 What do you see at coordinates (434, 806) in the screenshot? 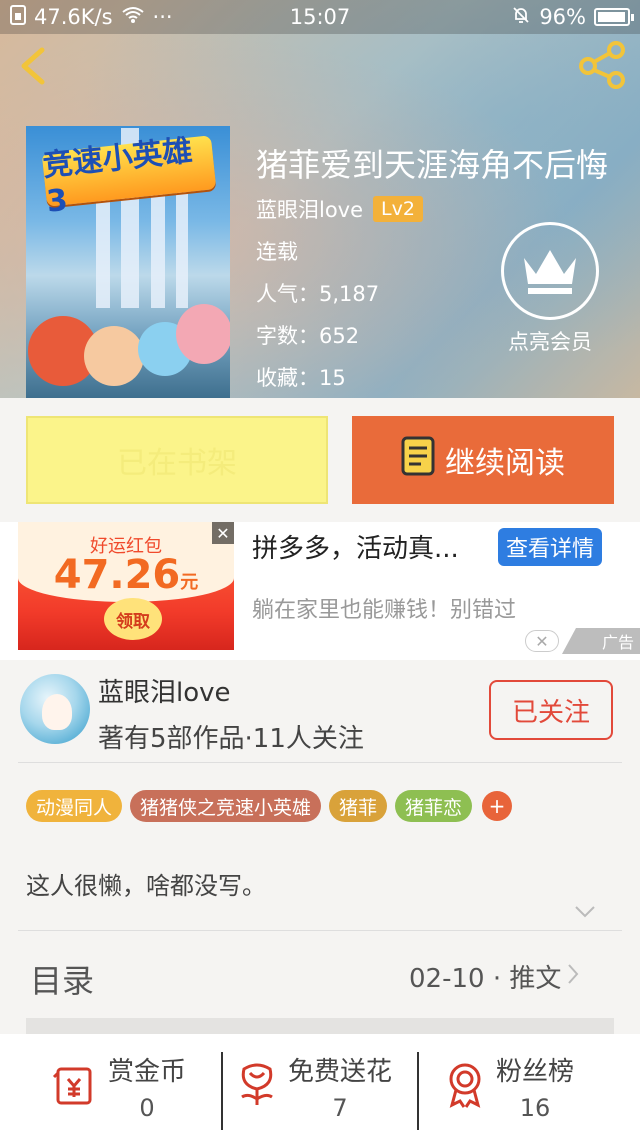
I see `tag-item: 猪菲恋` at bounding box center [434, 806].